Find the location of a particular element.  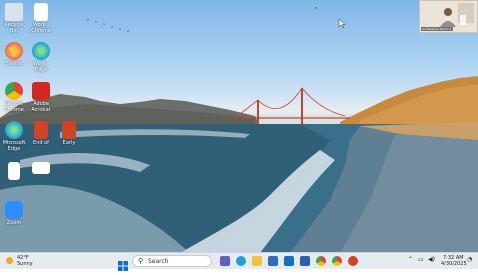

windows-icon is located at coordinates (123, 266).